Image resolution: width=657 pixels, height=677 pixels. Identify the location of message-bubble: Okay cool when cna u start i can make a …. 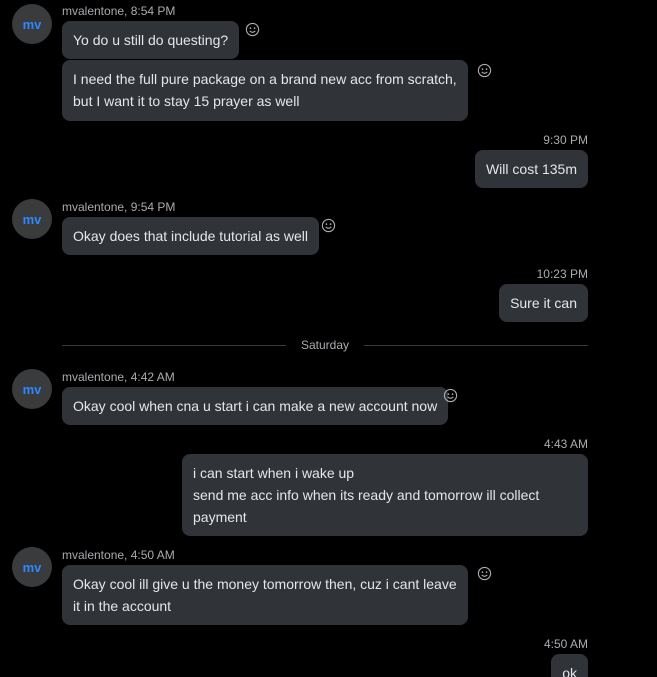
(255, 406).